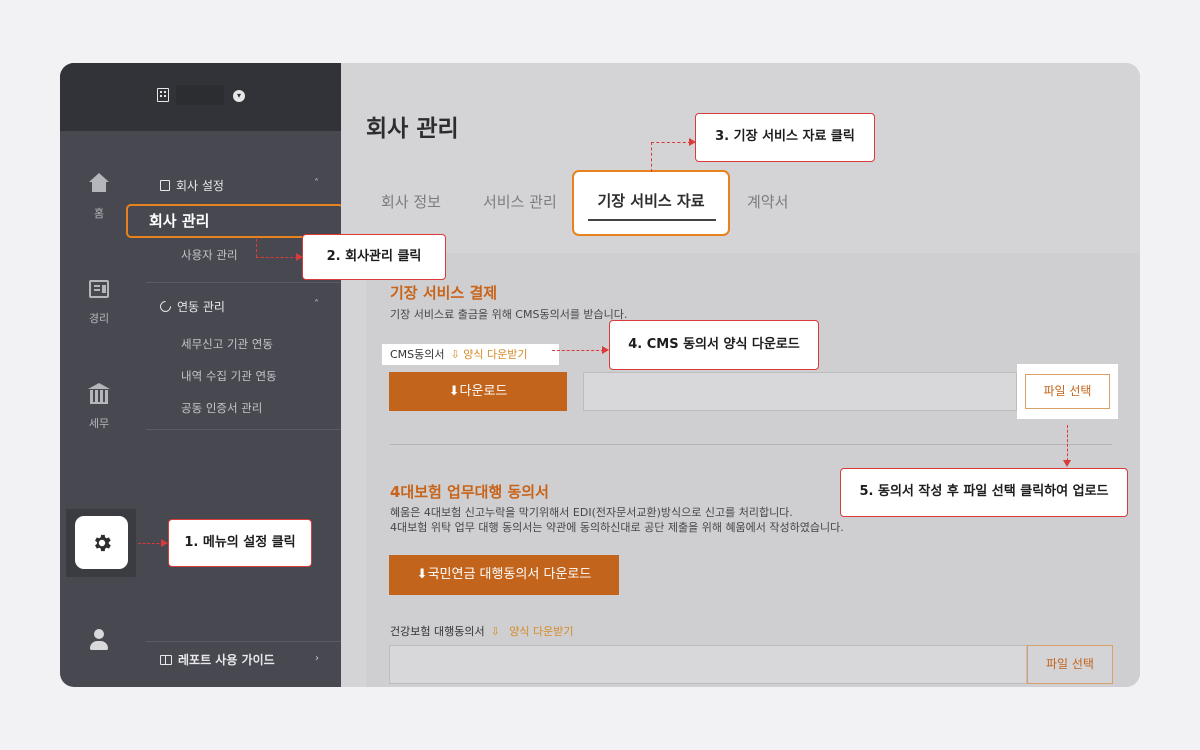 The height and width of the screenshot is (750, 1200). I want to click on guide-label: 레포트 사용 가이드, so click(226, 660).